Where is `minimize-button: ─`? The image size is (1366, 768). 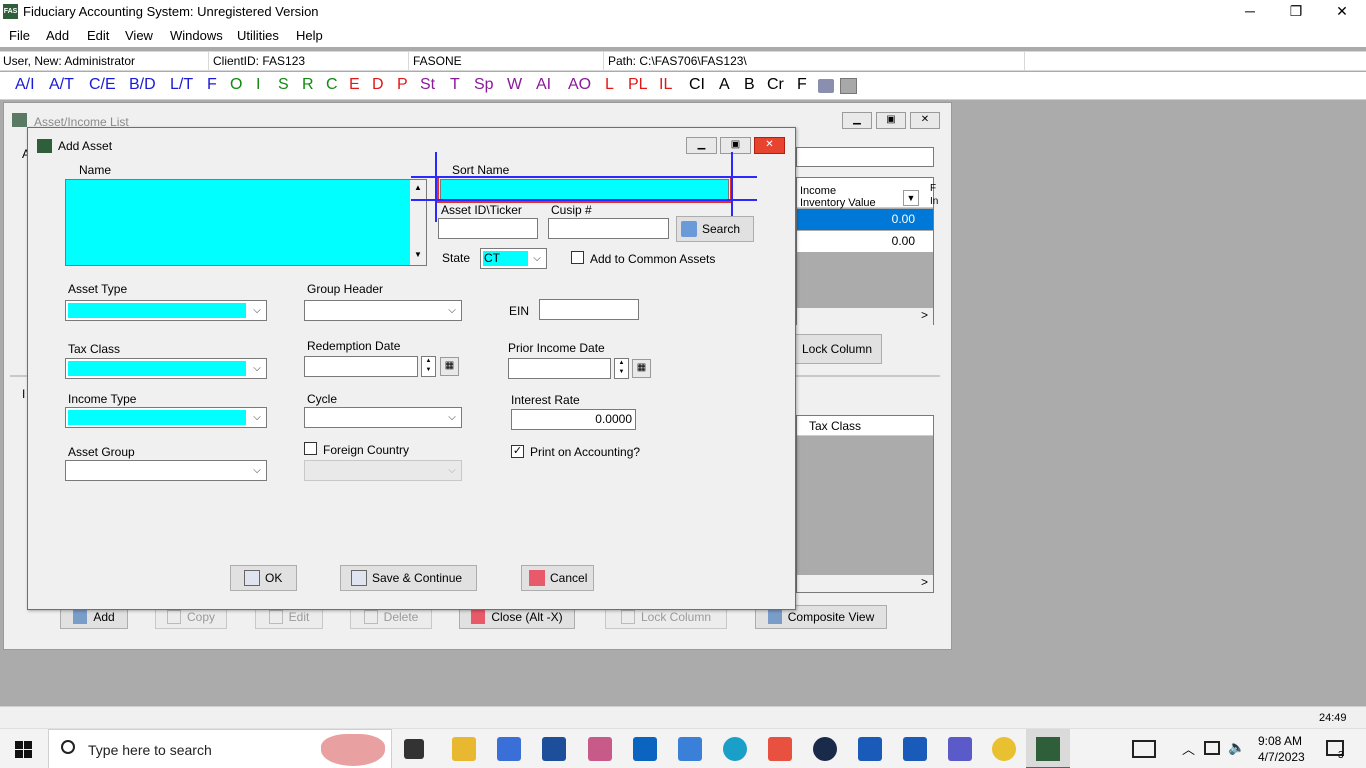 minimize-button: ─ is located at coordinates (1250, 11).